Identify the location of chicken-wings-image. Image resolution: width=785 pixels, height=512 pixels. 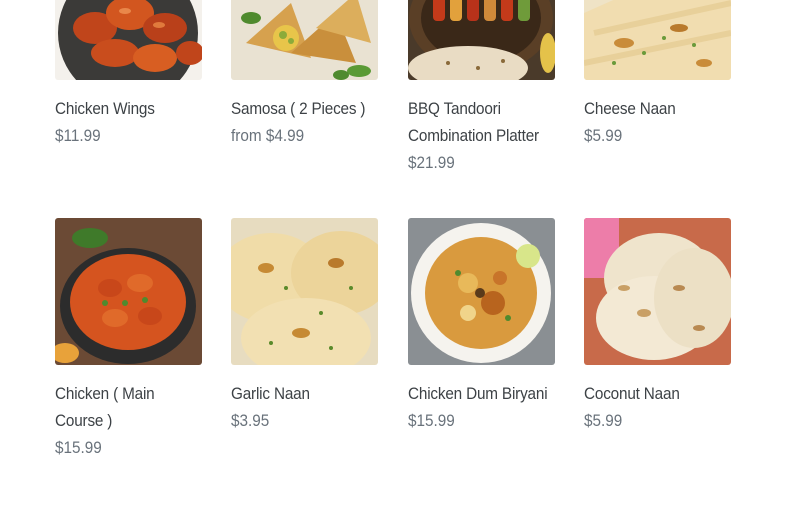
(128, 40).